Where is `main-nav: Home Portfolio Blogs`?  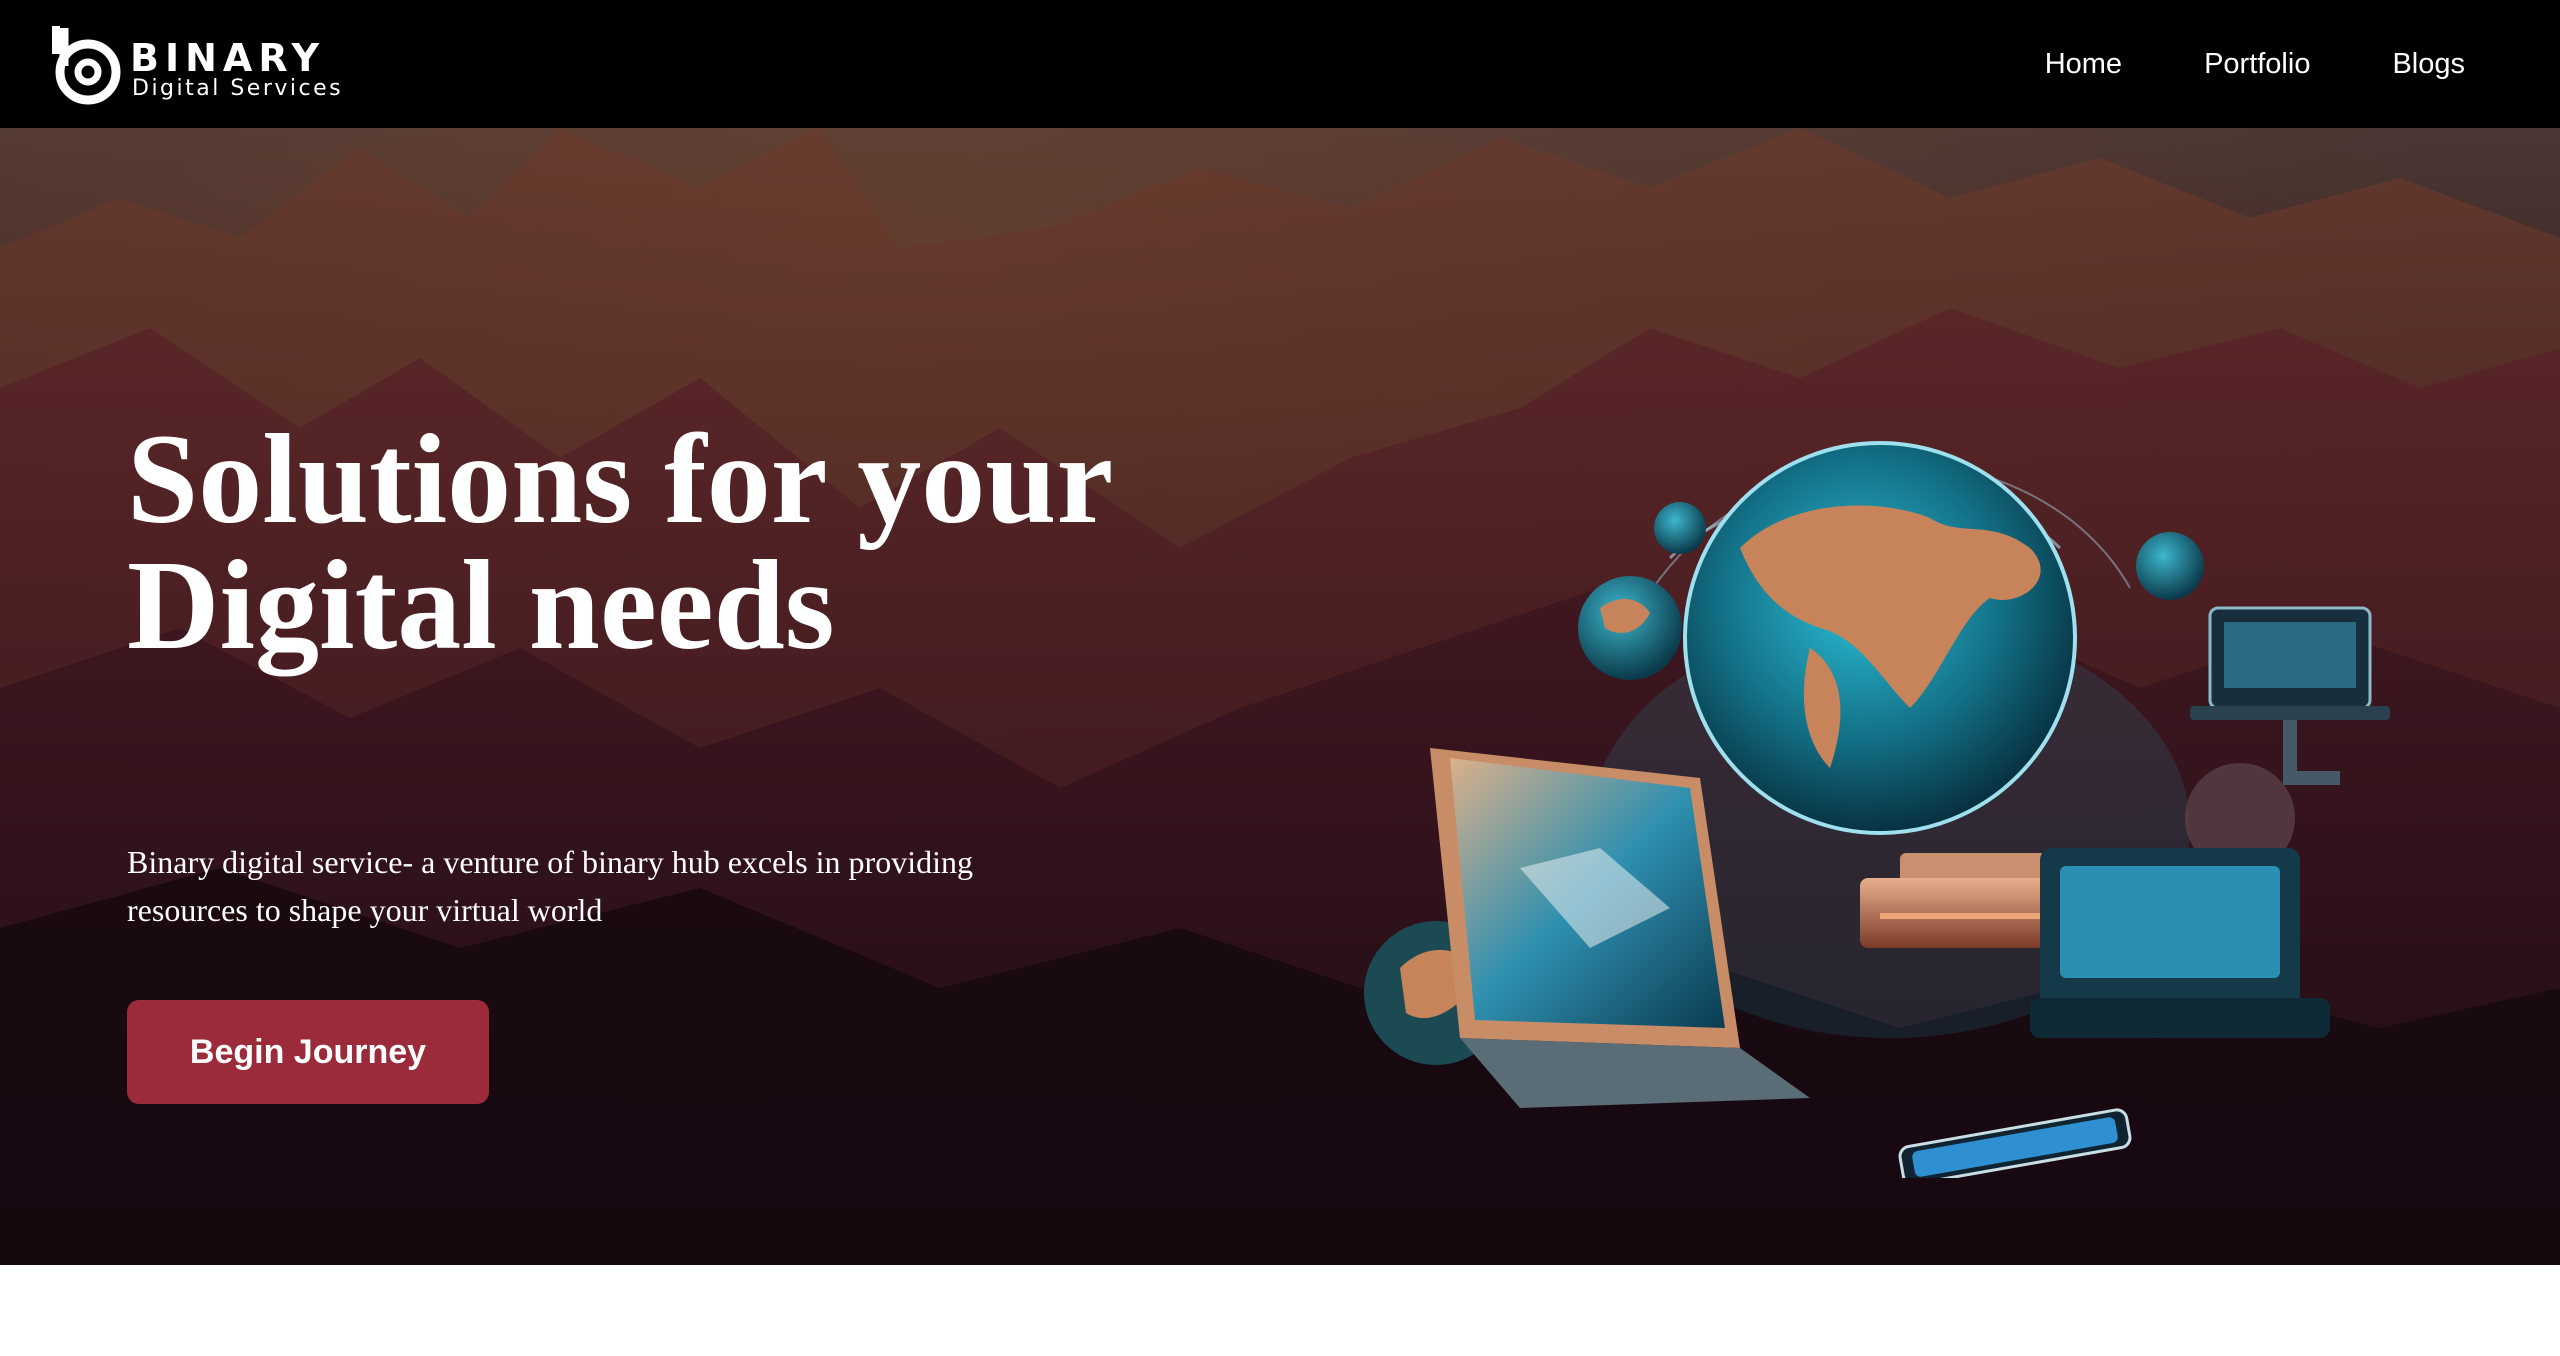 main-nav: Home Portfolio Blogs is located at coordinates (2255, 64).